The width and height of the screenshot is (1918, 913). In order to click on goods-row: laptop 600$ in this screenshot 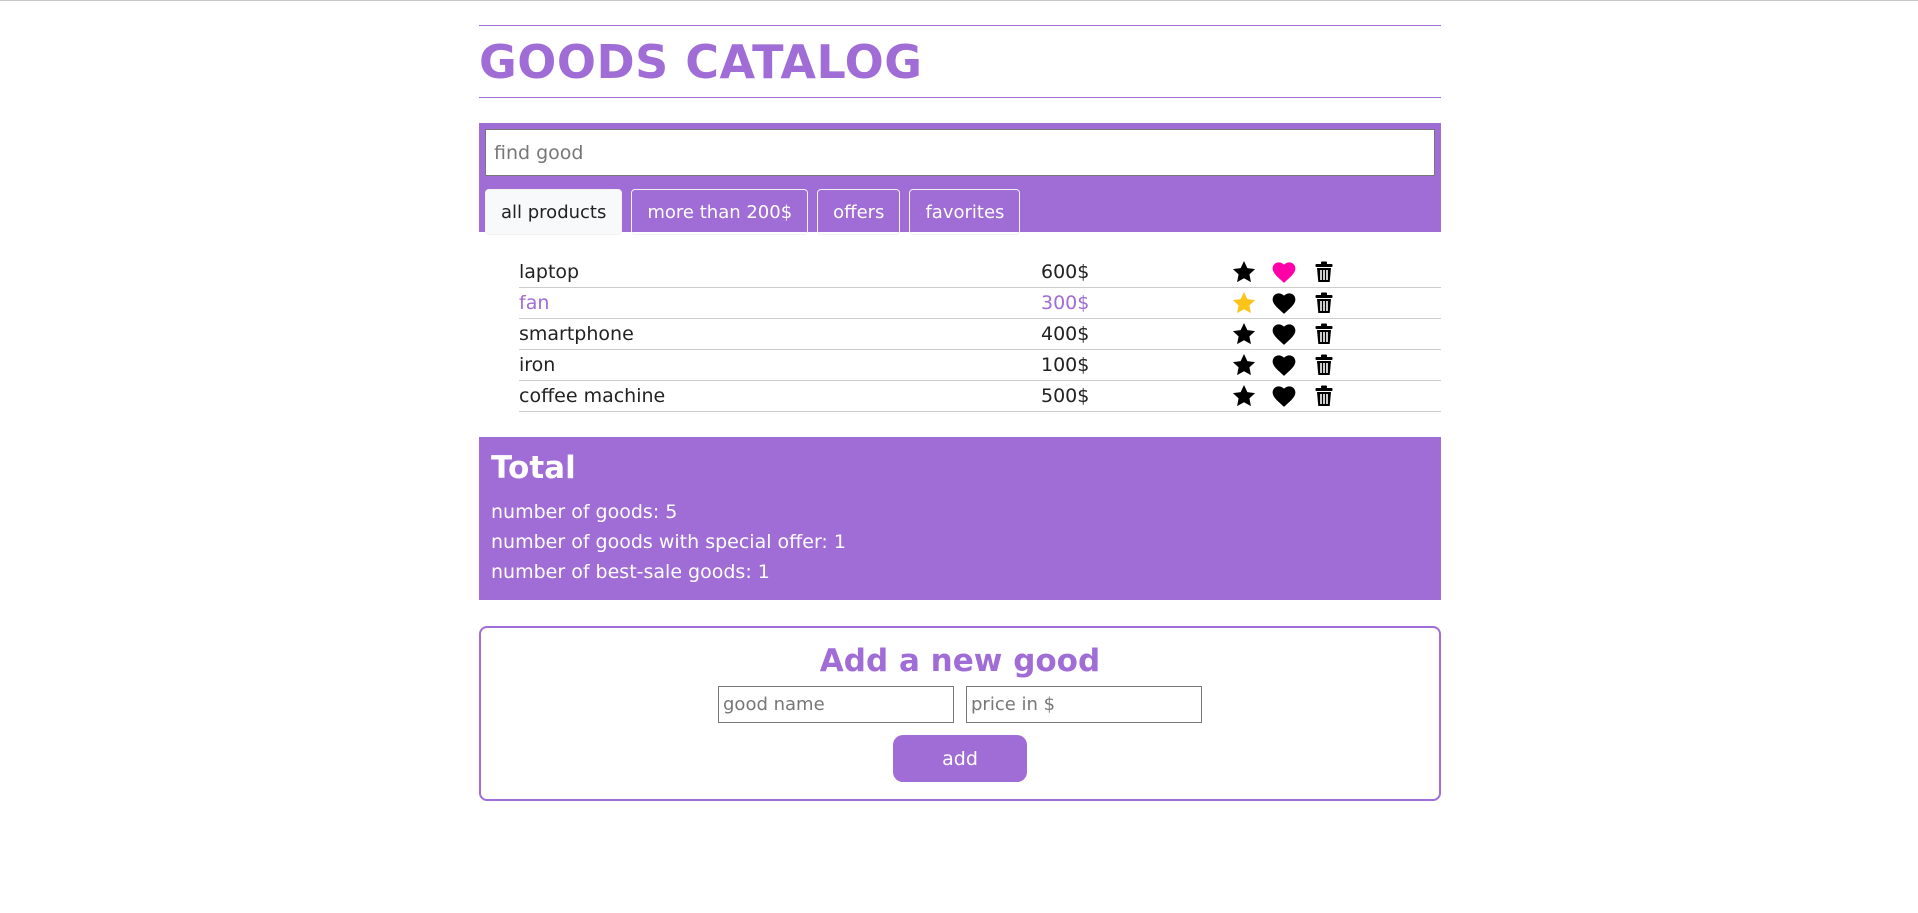, I will do `click(980, 272)`.